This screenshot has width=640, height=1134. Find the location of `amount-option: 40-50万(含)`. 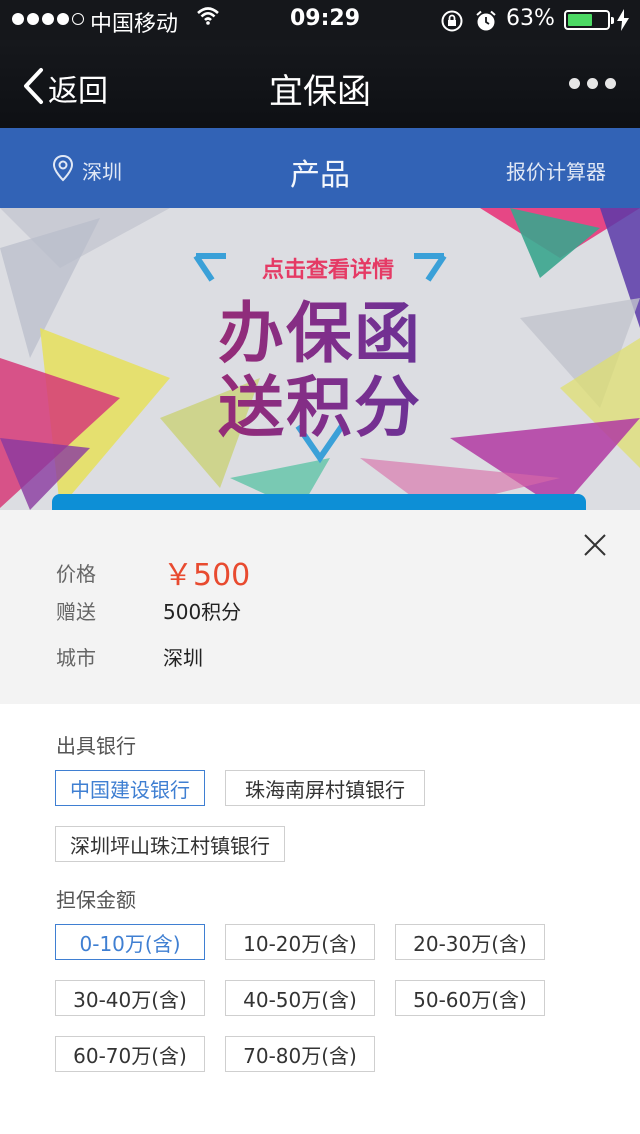

amount-option: 40-50万(含) is located at coordinates (300, 998).